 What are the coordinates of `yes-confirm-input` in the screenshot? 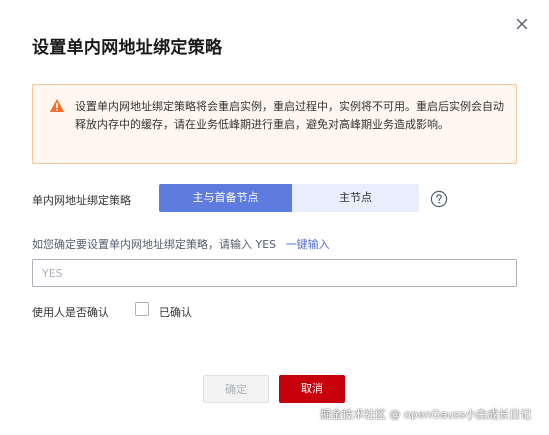 It's located at (274, 273).